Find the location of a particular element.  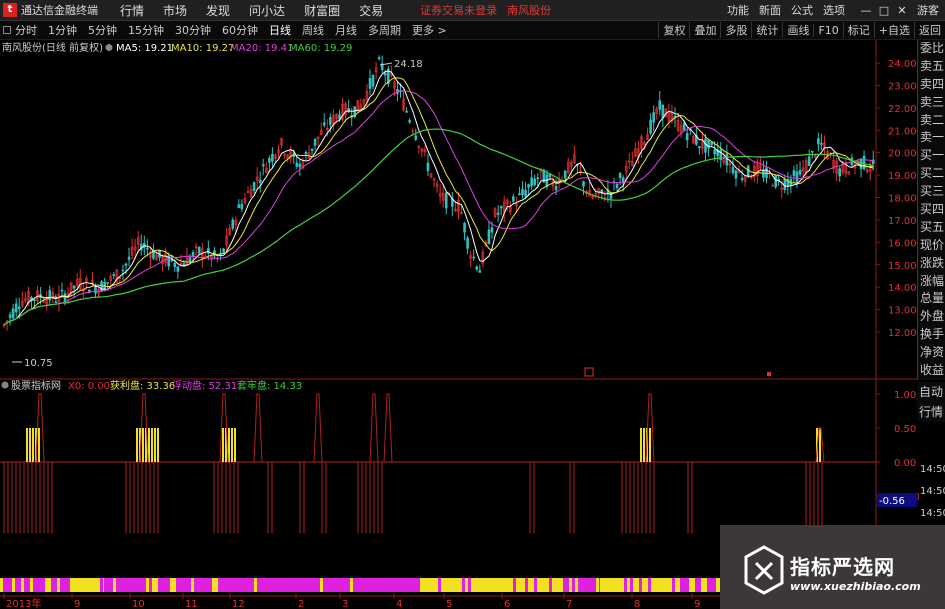

guest-label: 游客 is located at coordinates (928, 10).